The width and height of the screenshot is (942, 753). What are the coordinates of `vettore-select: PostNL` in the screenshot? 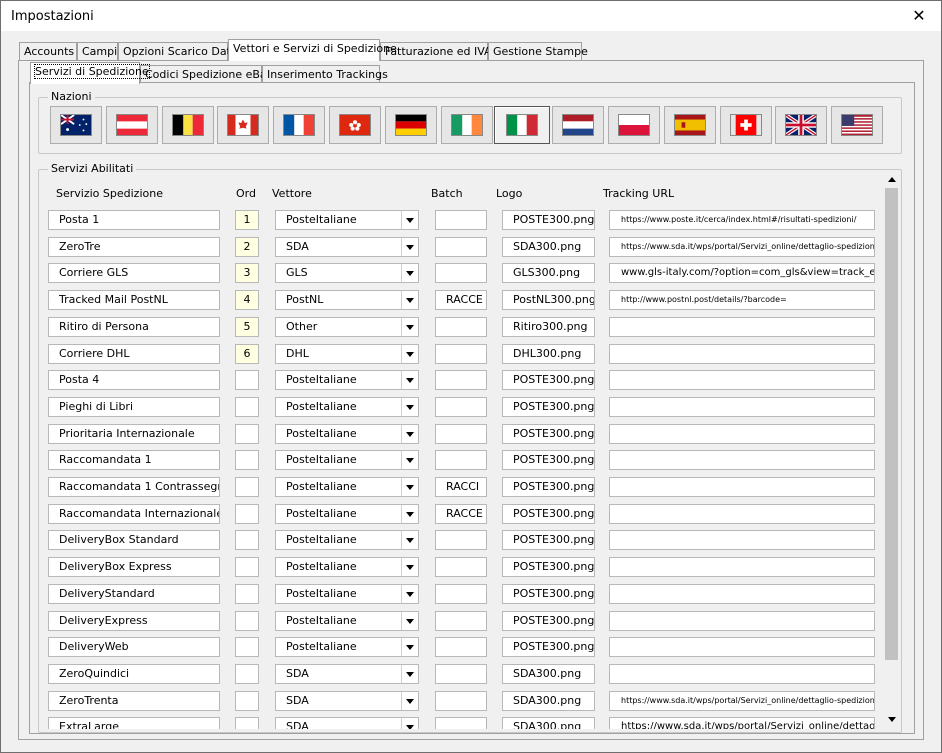 It's located at (347, 300).